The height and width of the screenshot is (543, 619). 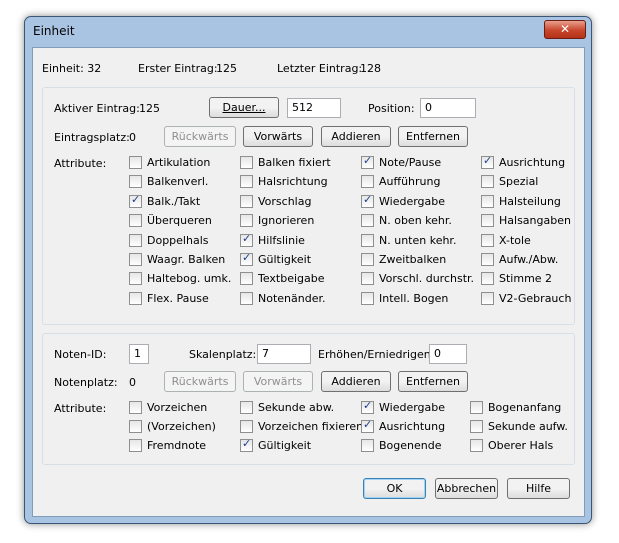 What do you see at coordinates (169, 162) in the screenshot?
I see `entry-attribute-checkbox: Artikulation` at bounding box center [169, 162].